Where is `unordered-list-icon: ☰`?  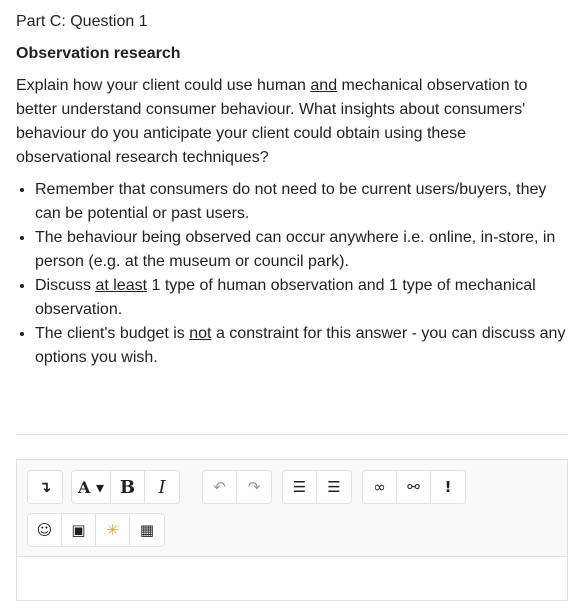
unordered-list-icon: ☰ is located at coordinates (300, 487).